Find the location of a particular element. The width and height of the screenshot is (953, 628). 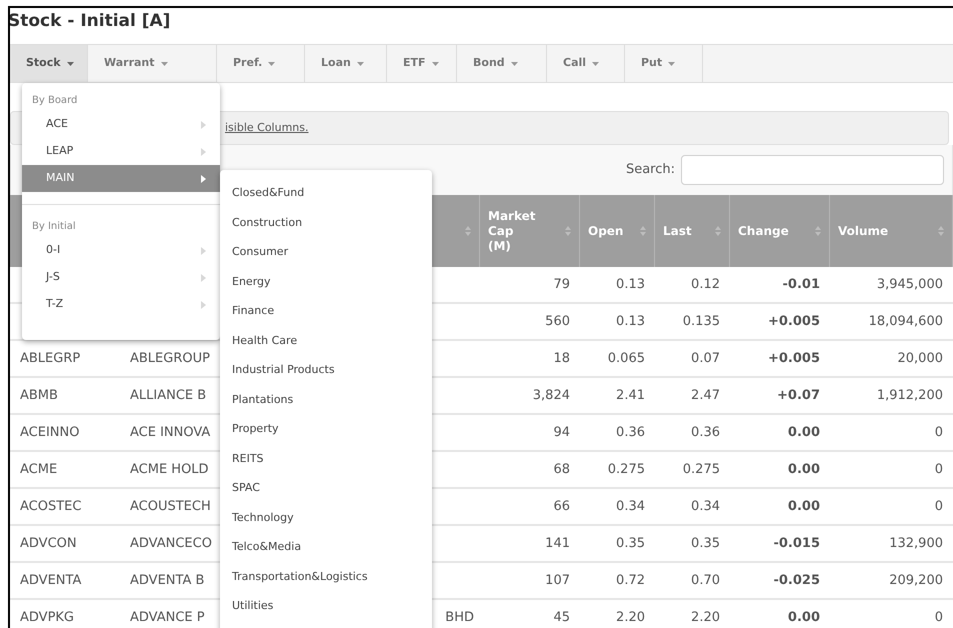

submenu-item: Plantations is located at coordinates (326, 399).